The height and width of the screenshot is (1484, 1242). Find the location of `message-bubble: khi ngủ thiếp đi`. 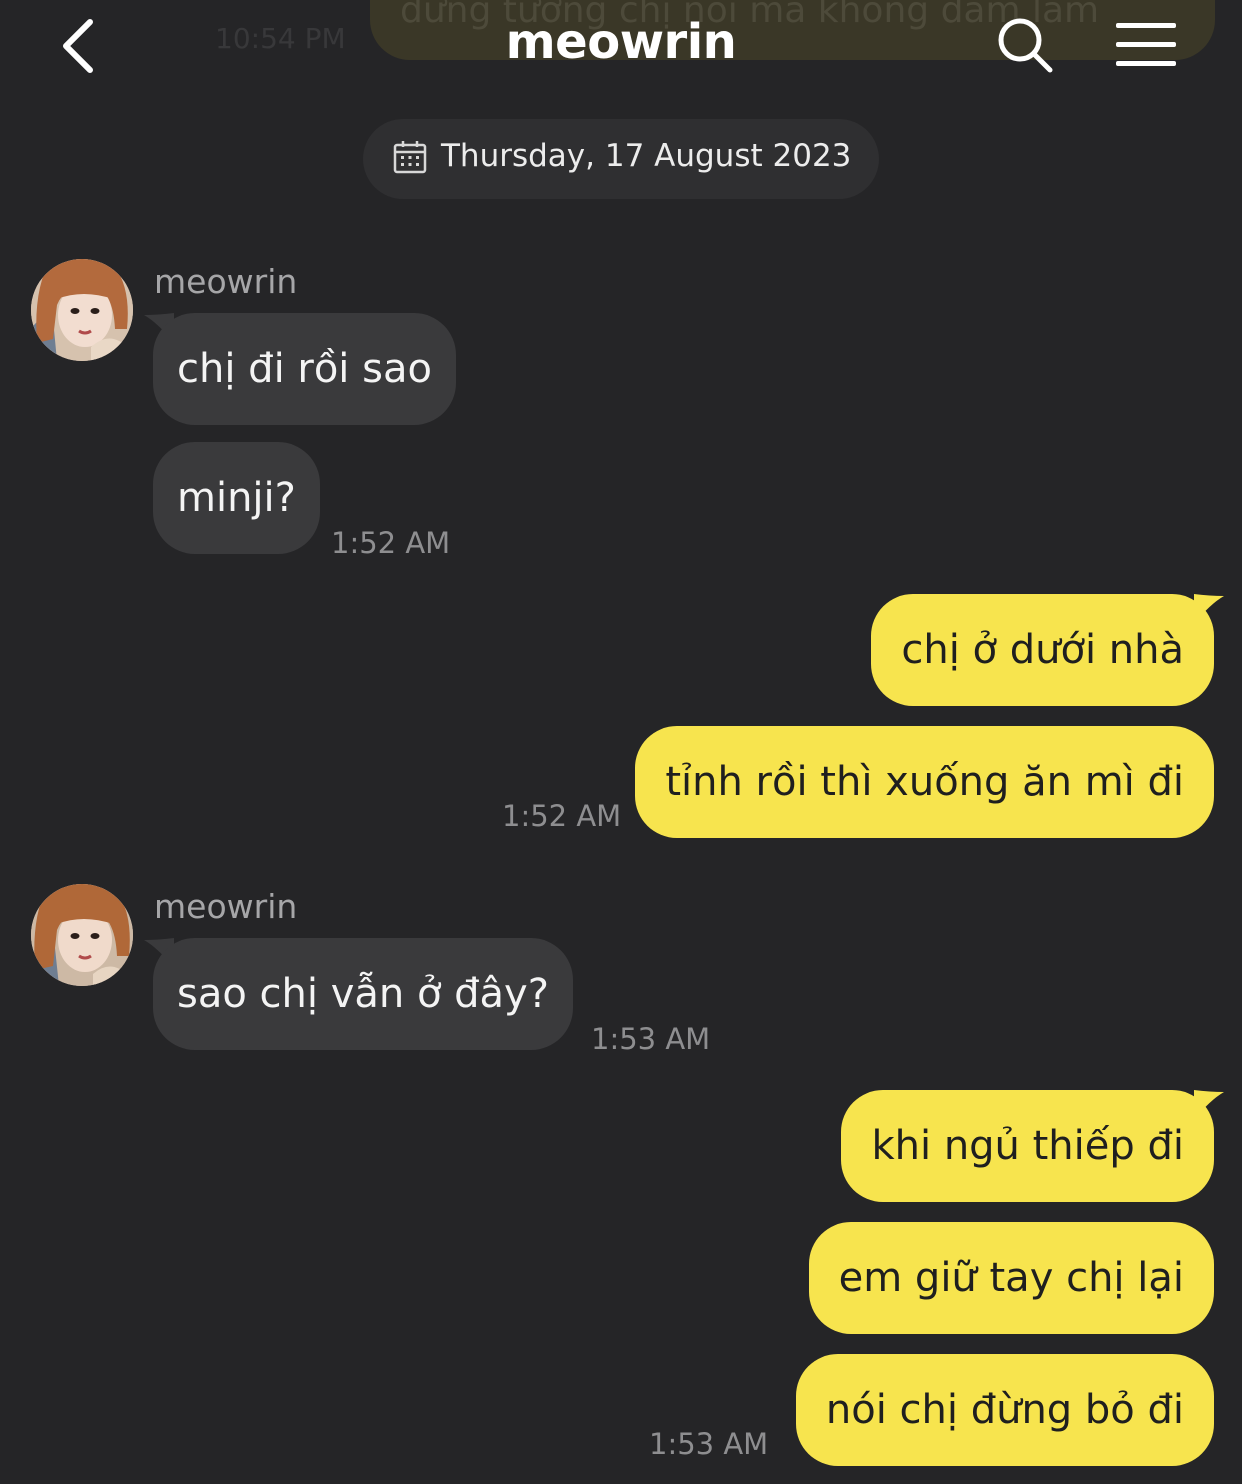

message-bubble: khi ngủ thiếp đi is located at coordinates (1027, 1146).